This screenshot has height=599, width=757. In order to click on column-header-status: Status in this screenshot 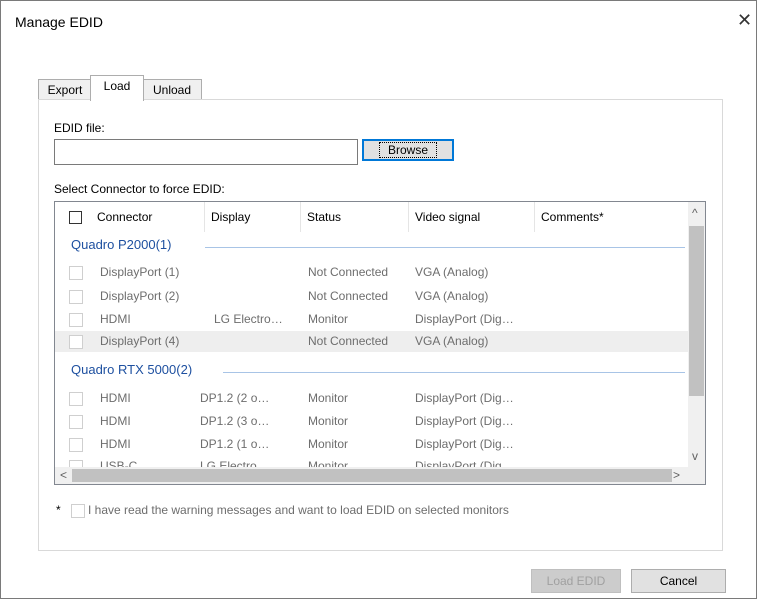, I will do `click(355, 217)`.